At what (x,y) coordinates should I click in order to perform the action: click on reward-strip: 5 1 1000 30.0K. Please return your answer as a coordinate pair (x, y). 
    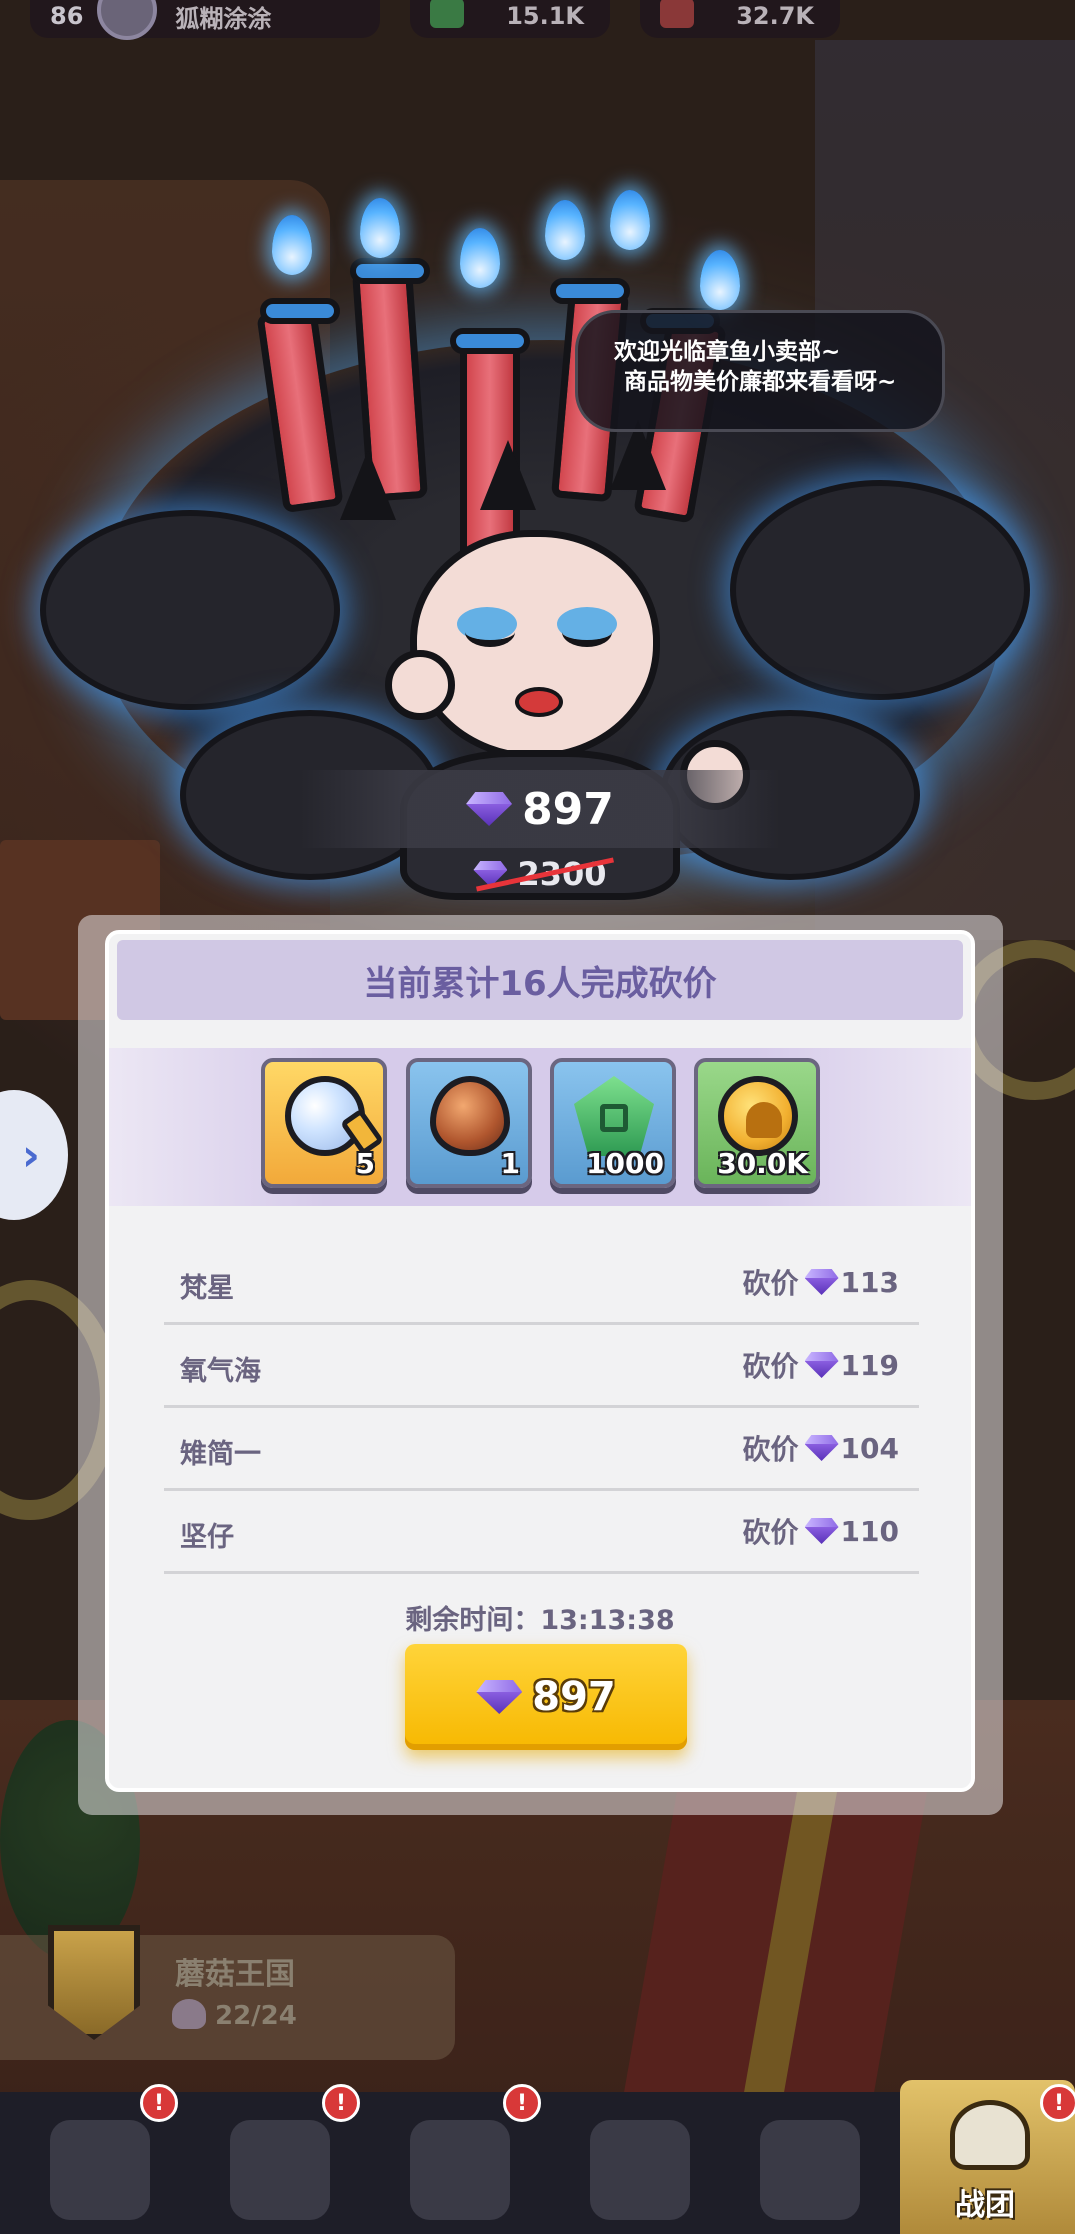
    Looking at the image, I should click on (540, 1127).